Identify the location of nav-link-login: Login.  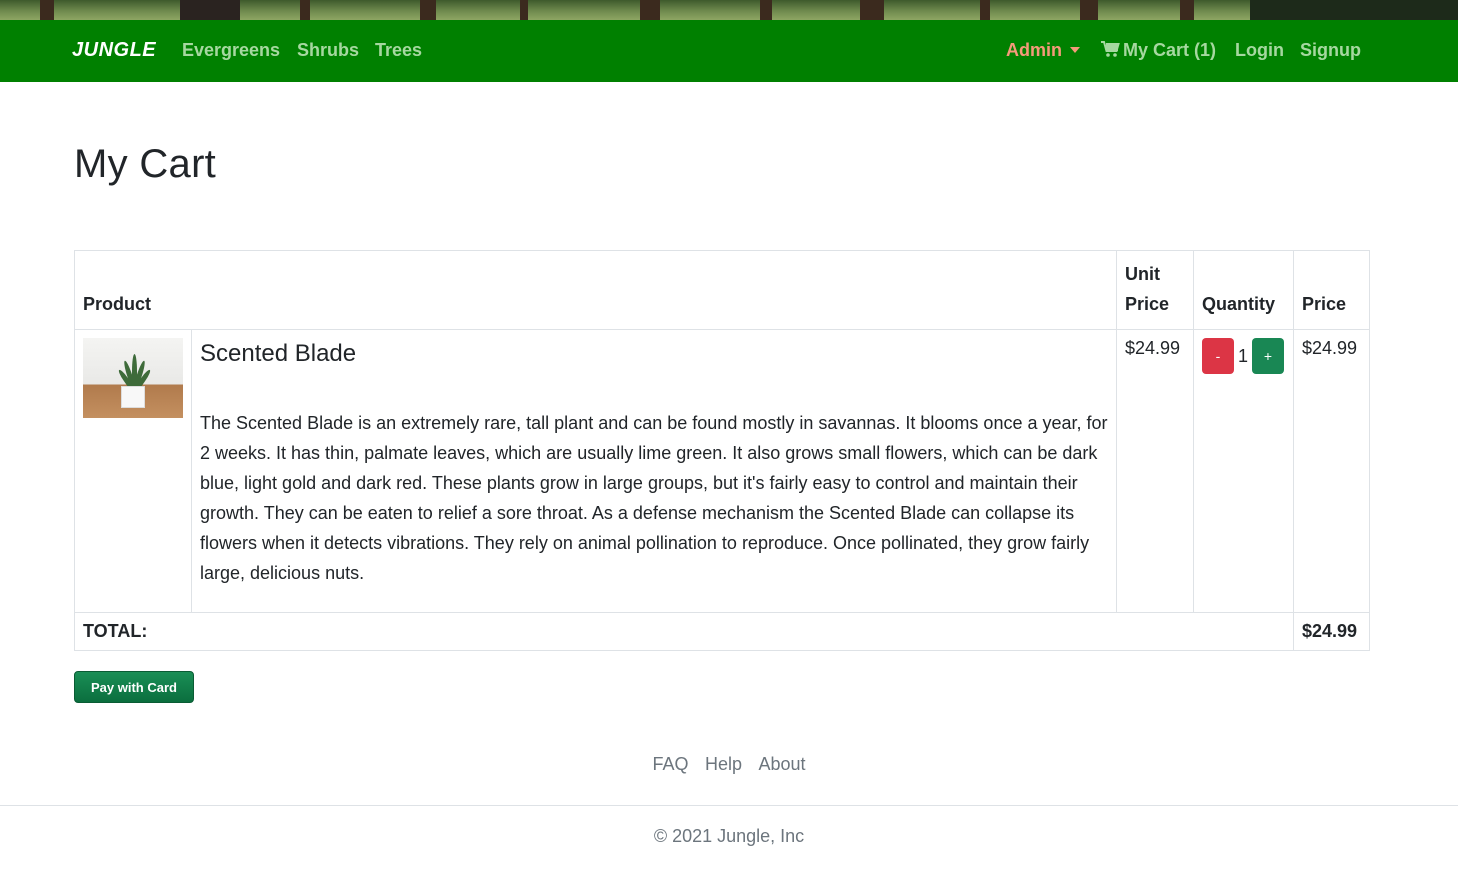
(1259, 50).